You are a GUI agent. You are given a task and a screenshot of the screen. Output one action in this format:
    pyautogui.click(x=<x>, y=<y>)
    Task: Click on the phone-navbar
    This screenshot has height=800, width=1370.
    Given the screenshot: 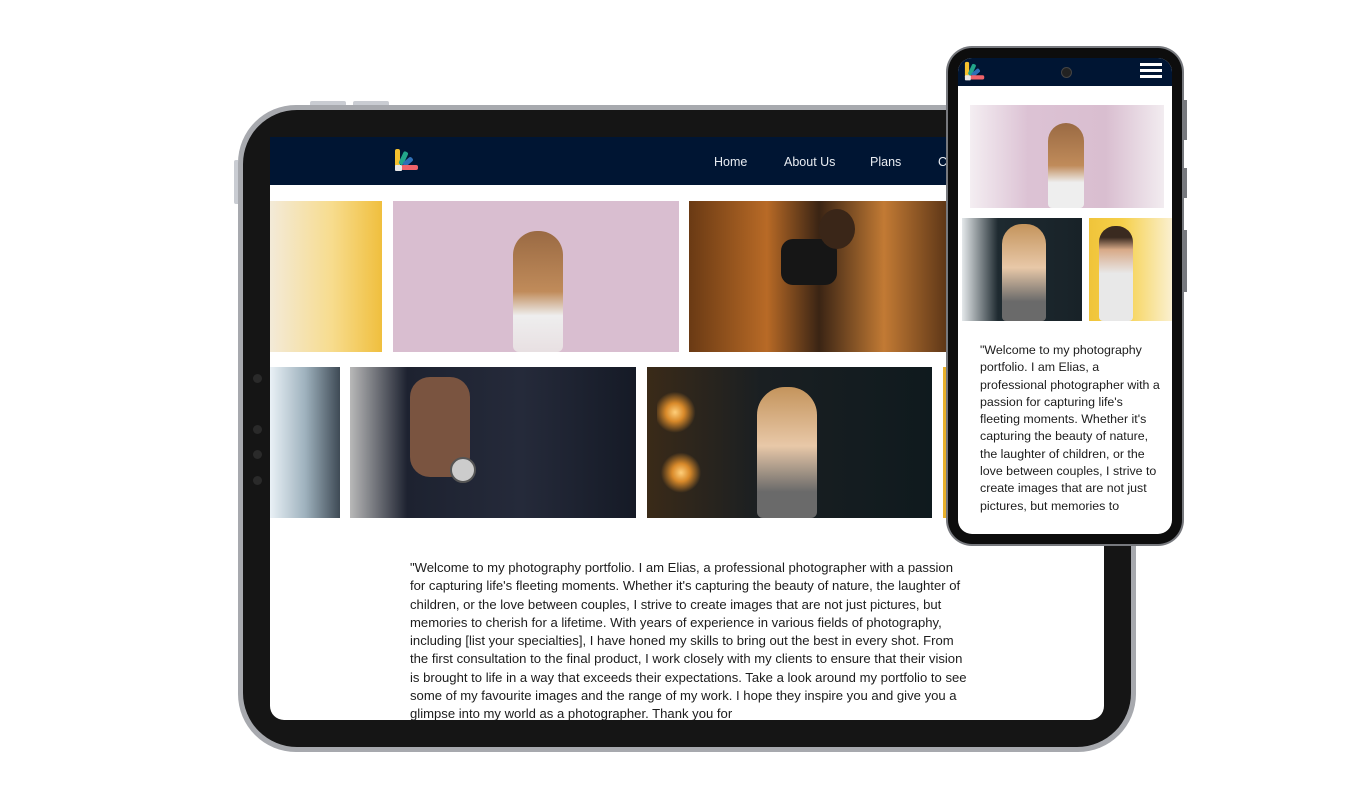 What is the action you would take?
    pyautogui.click(x=1065, y=72)
    